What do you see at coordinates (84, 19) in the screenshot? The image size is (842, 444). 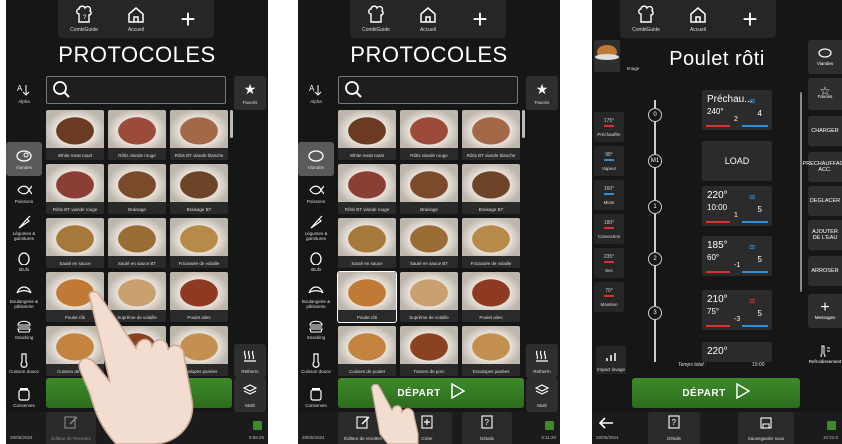 I see `combiguide-button: ? CombiGuide` at bounding box center [84, 19].